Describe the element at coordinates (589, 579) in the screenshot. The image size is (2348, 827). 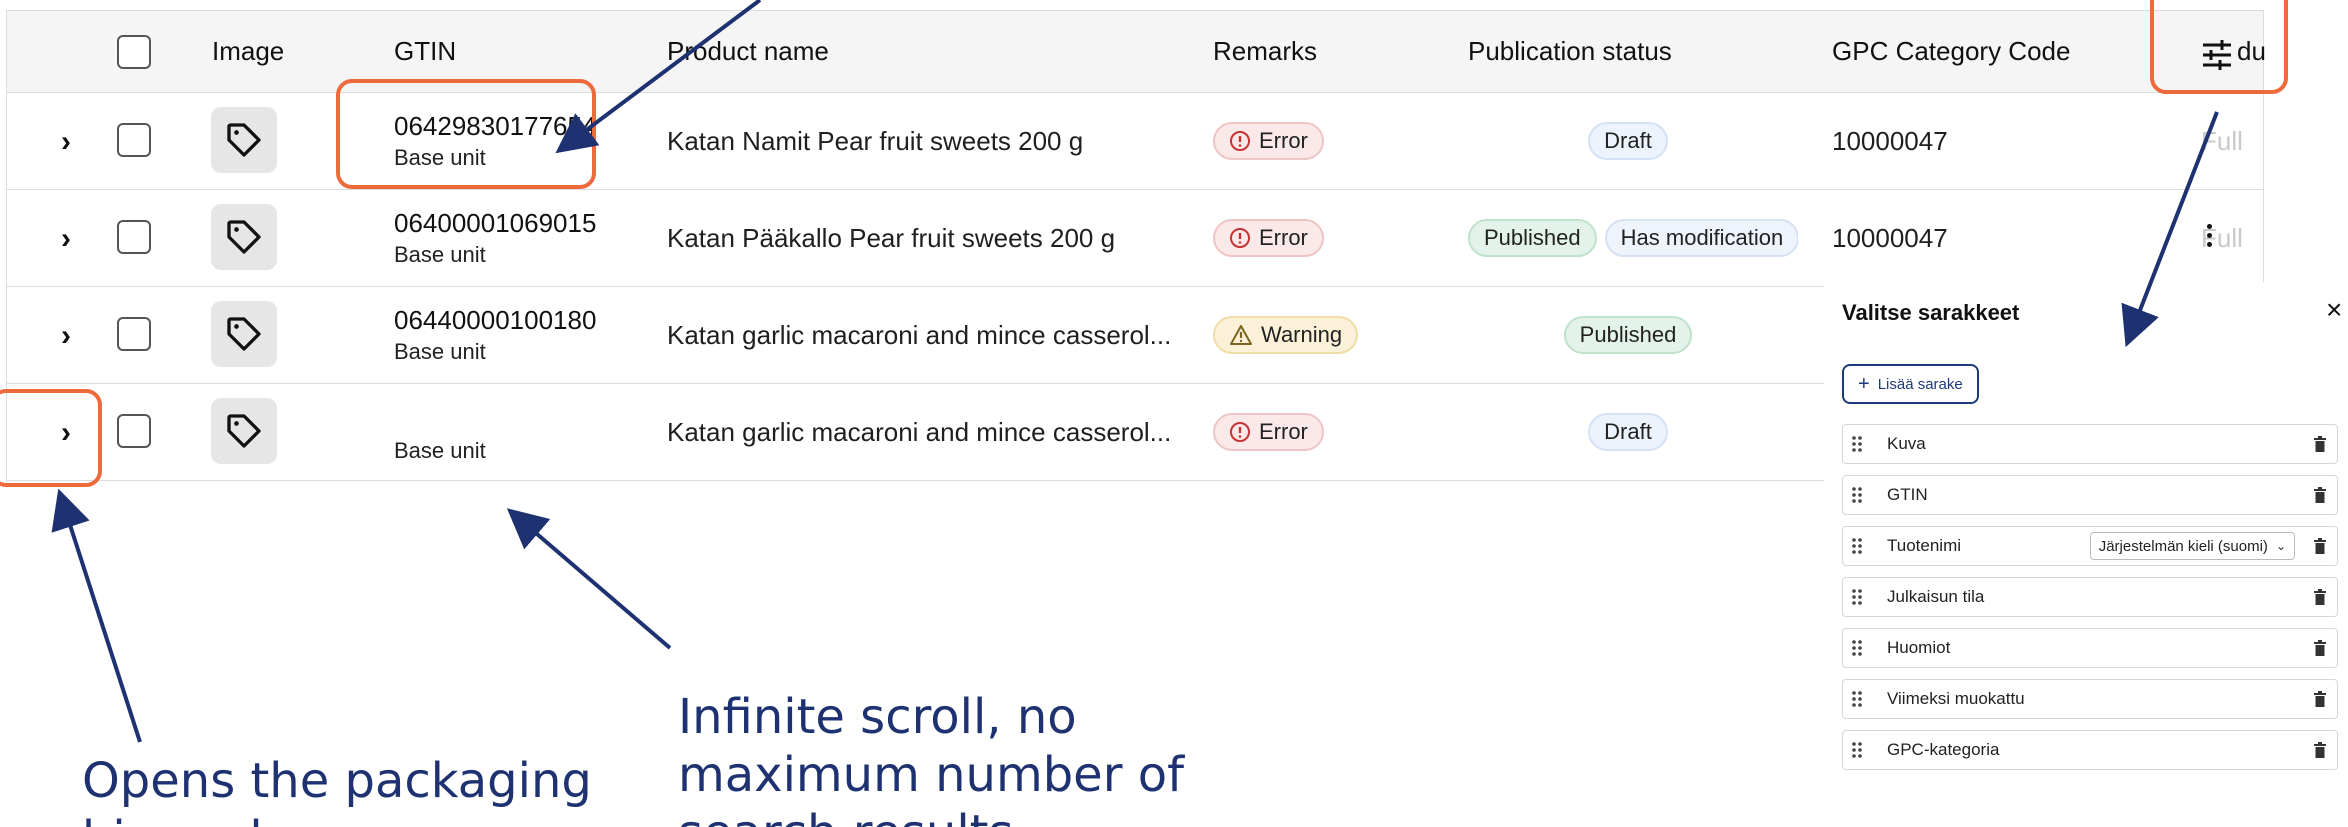
I see `arrow-to-table-end` at that location.